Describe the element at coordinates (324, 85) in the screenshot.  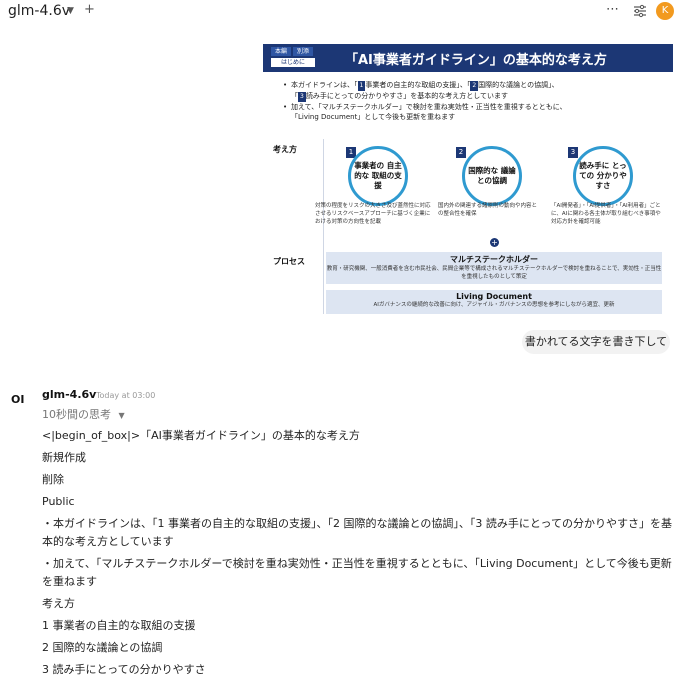
I see `bullet-text: 本ガイドラインは、「` at that location.